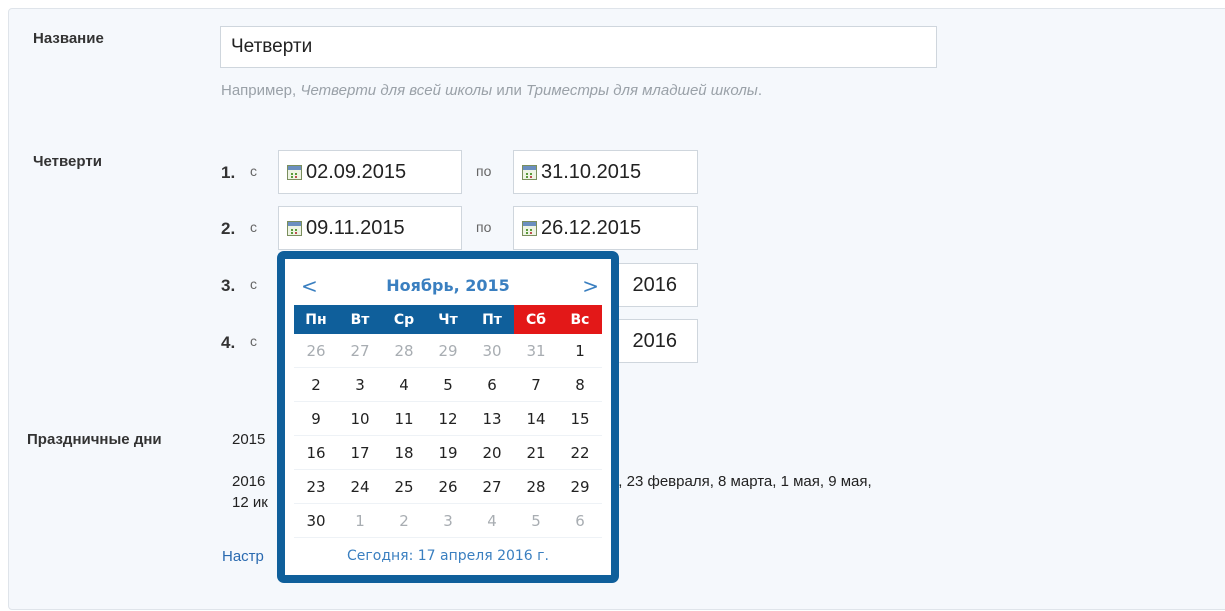 This screenshot has width=1225, height=611. Describe the element at coordinates (68, 38) in the screenshot. I see `name-label: Название` at that location.